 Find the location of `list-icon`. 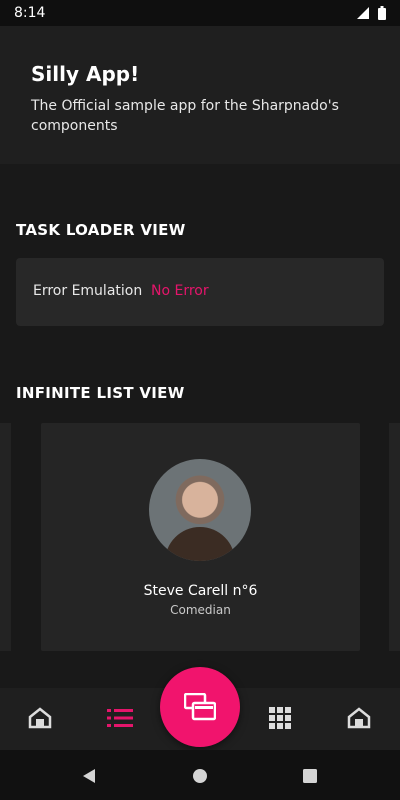

list-icon is located at coordinates (120, 718).